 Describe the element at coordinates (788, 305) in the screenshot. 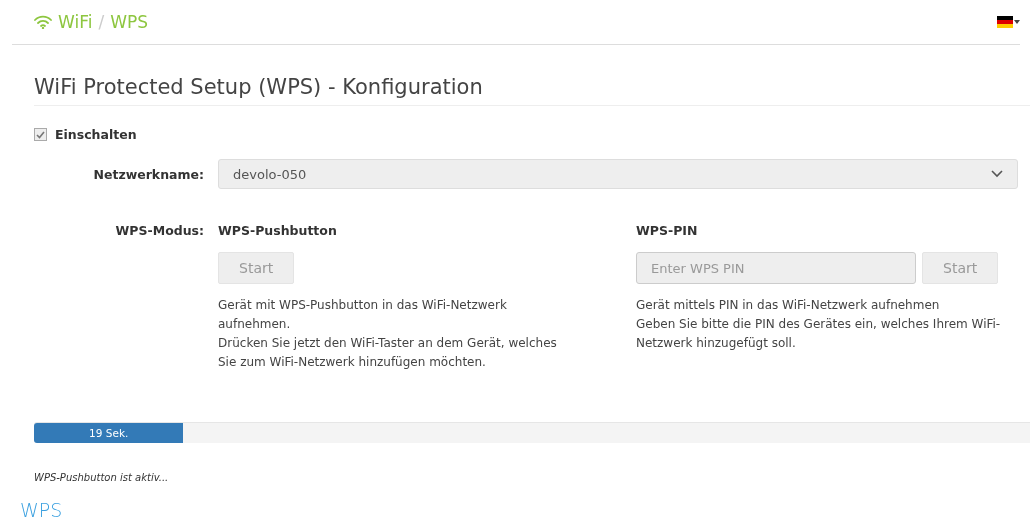

I see `description-text: Gerät mittels PIN in das WiFi-Netzwerk aufnehmen` at that location.